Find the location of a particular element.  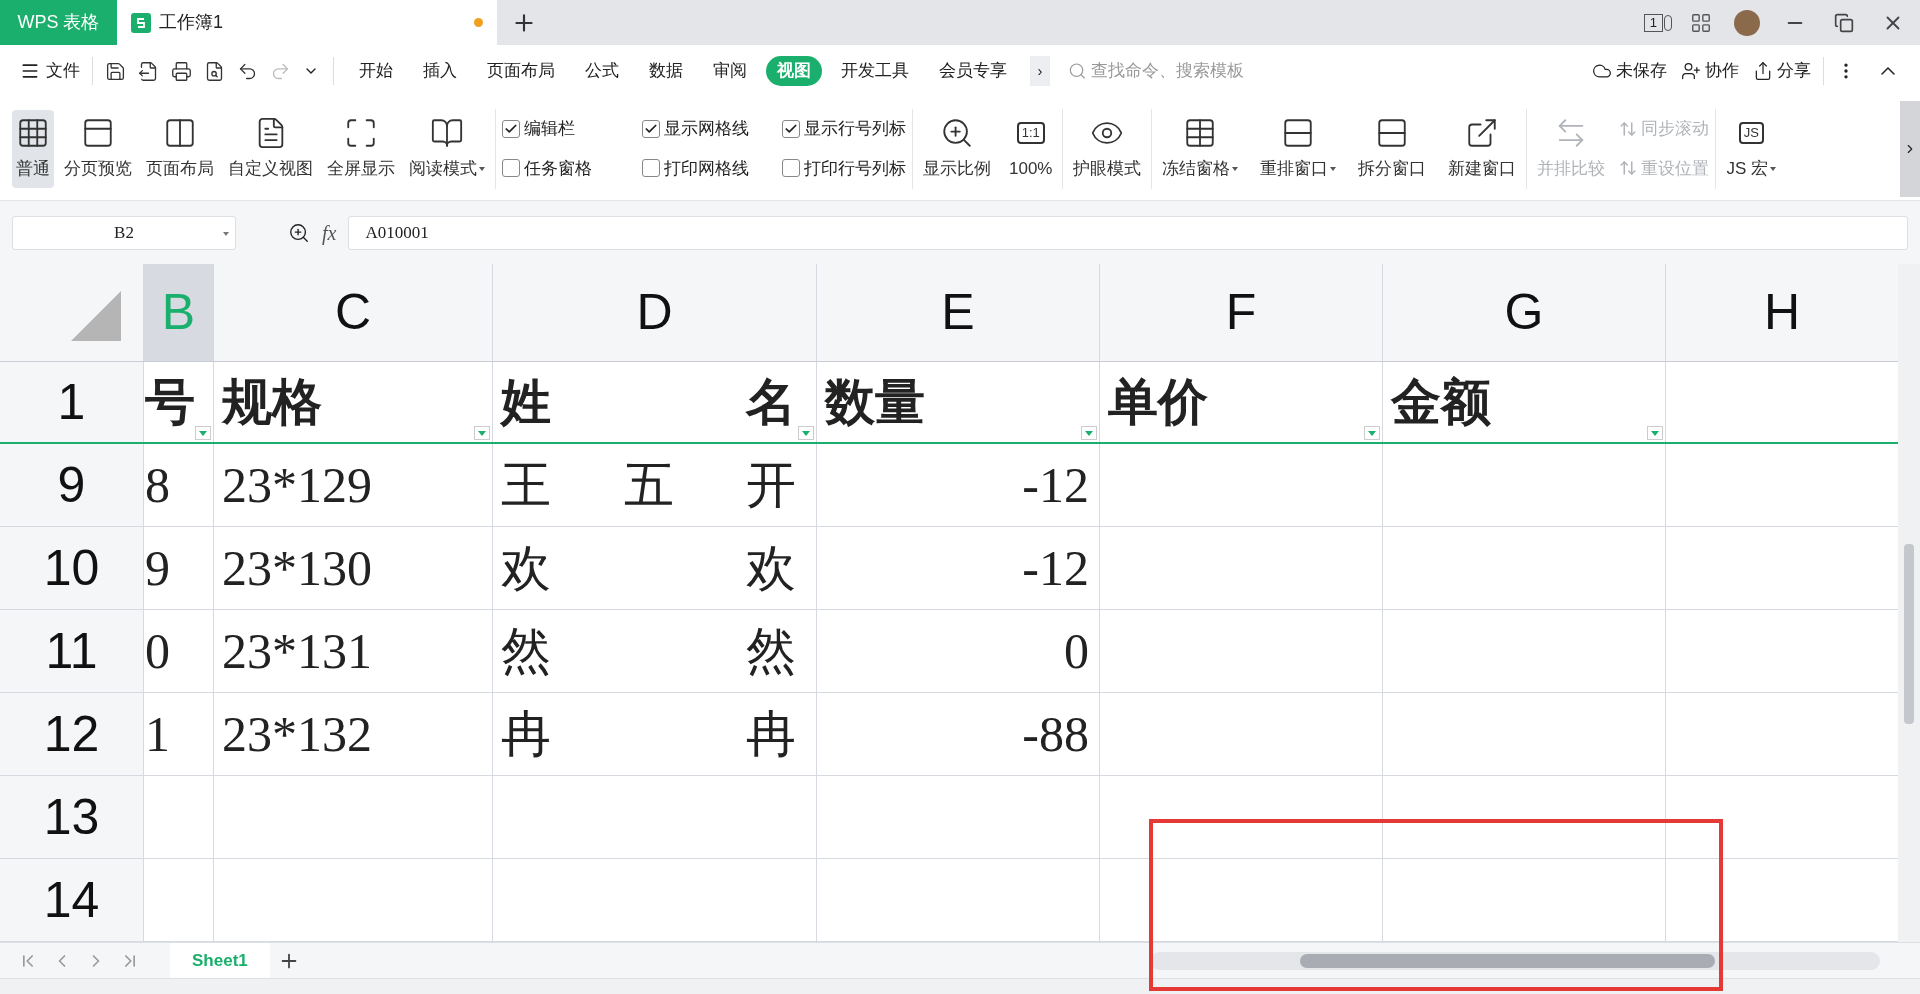

action-button: 分享 is located at coordinates (1782, 71).